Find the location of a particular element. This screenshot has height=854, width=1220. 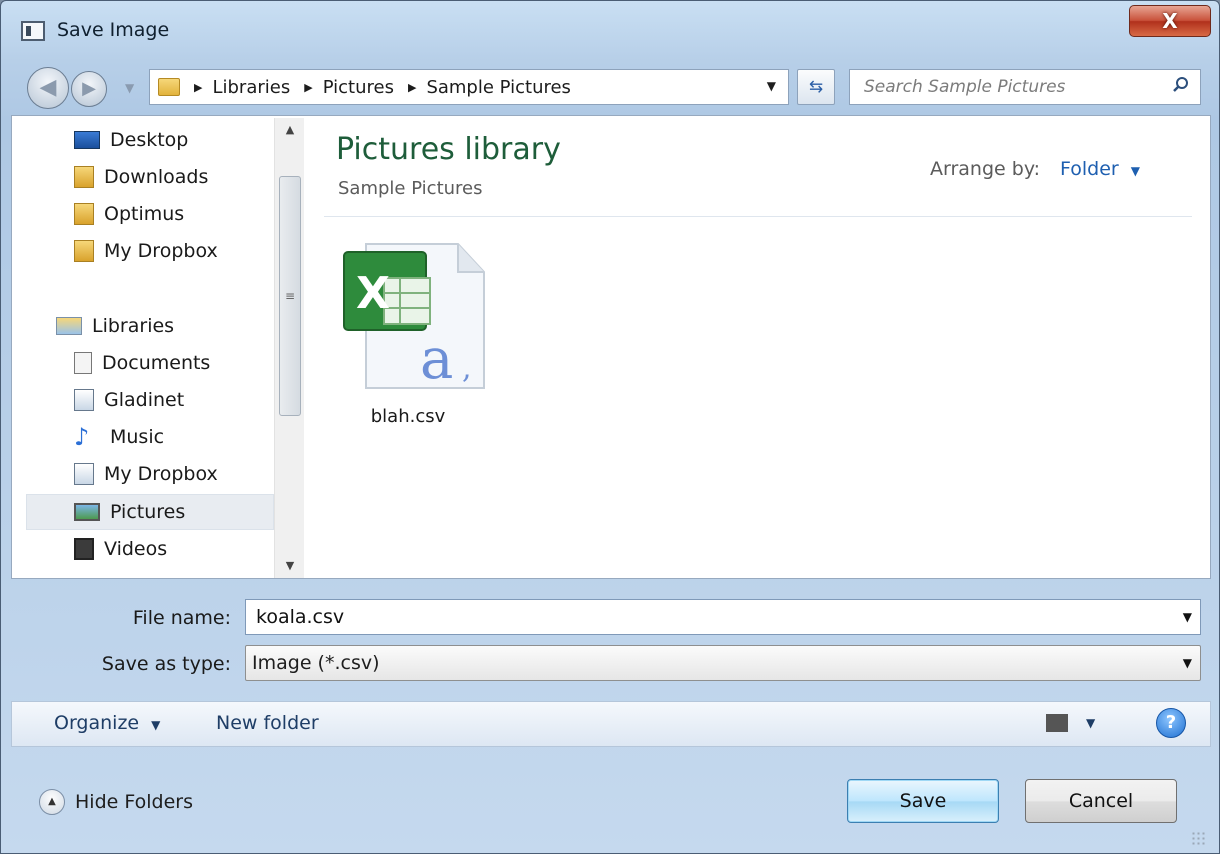

nav-item-documents: Documents is located at coordinates (142, 363).